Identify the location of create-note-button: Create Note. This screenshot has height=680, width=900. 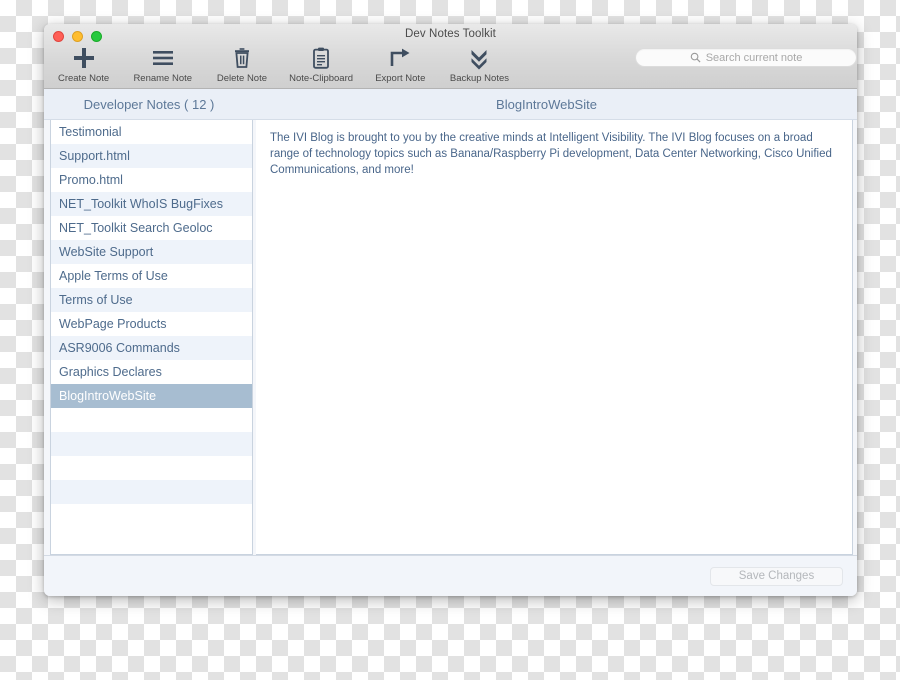
(83, 64).